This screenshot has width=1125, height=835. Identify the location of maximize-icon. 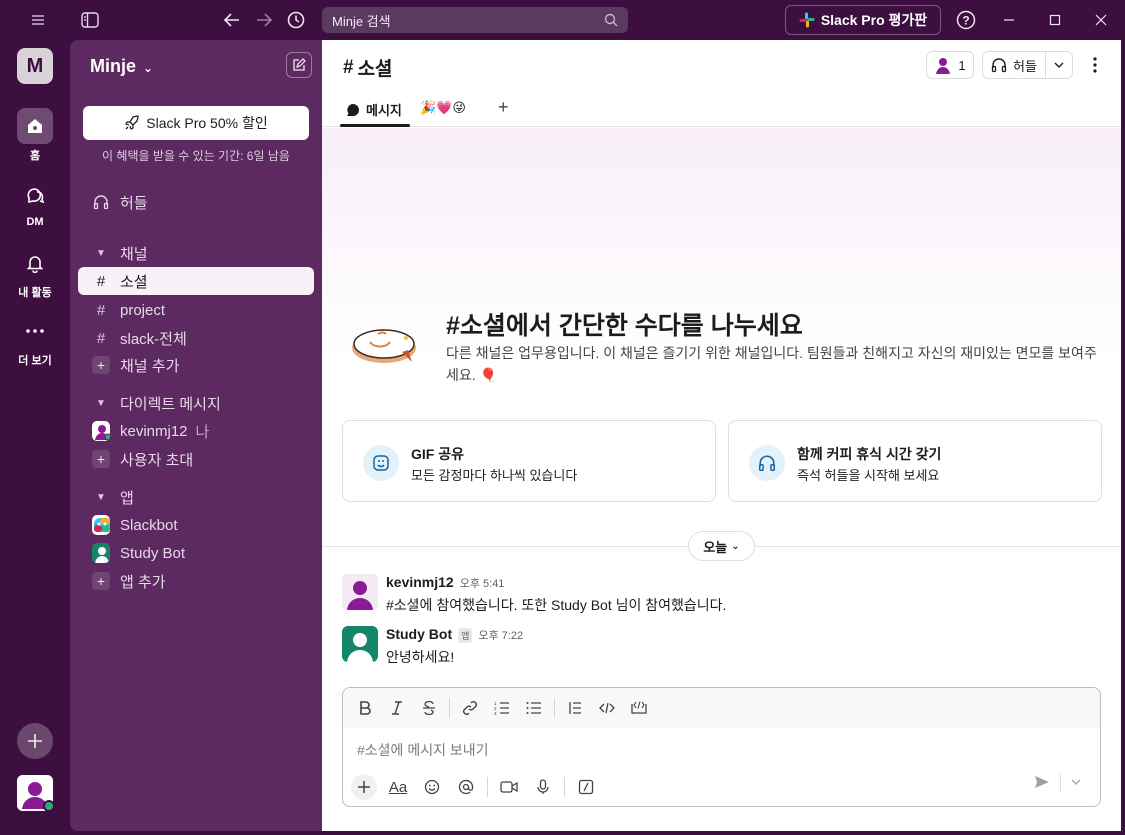
(1055, 20).